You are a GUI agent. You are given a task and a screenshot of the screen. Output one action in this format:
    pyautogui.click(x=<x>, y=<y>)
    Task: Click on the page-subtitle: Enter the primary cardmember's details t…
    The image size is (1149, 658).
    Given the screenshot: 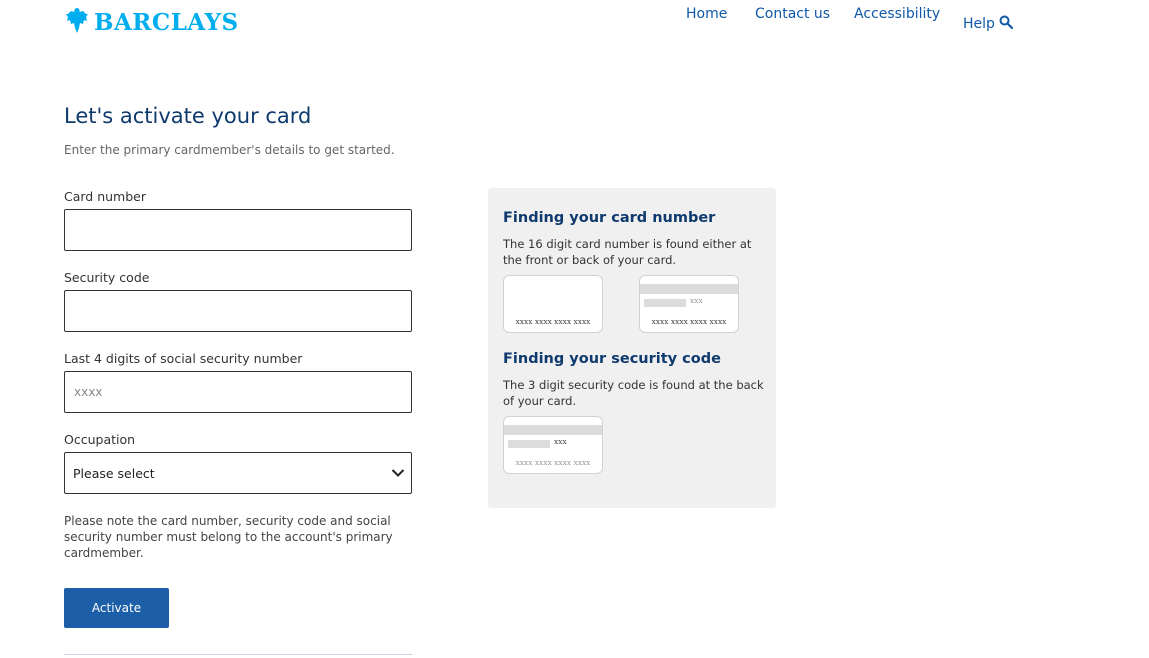 What is the action you would take?
    pyautogui.click(x=229, y=150)
    